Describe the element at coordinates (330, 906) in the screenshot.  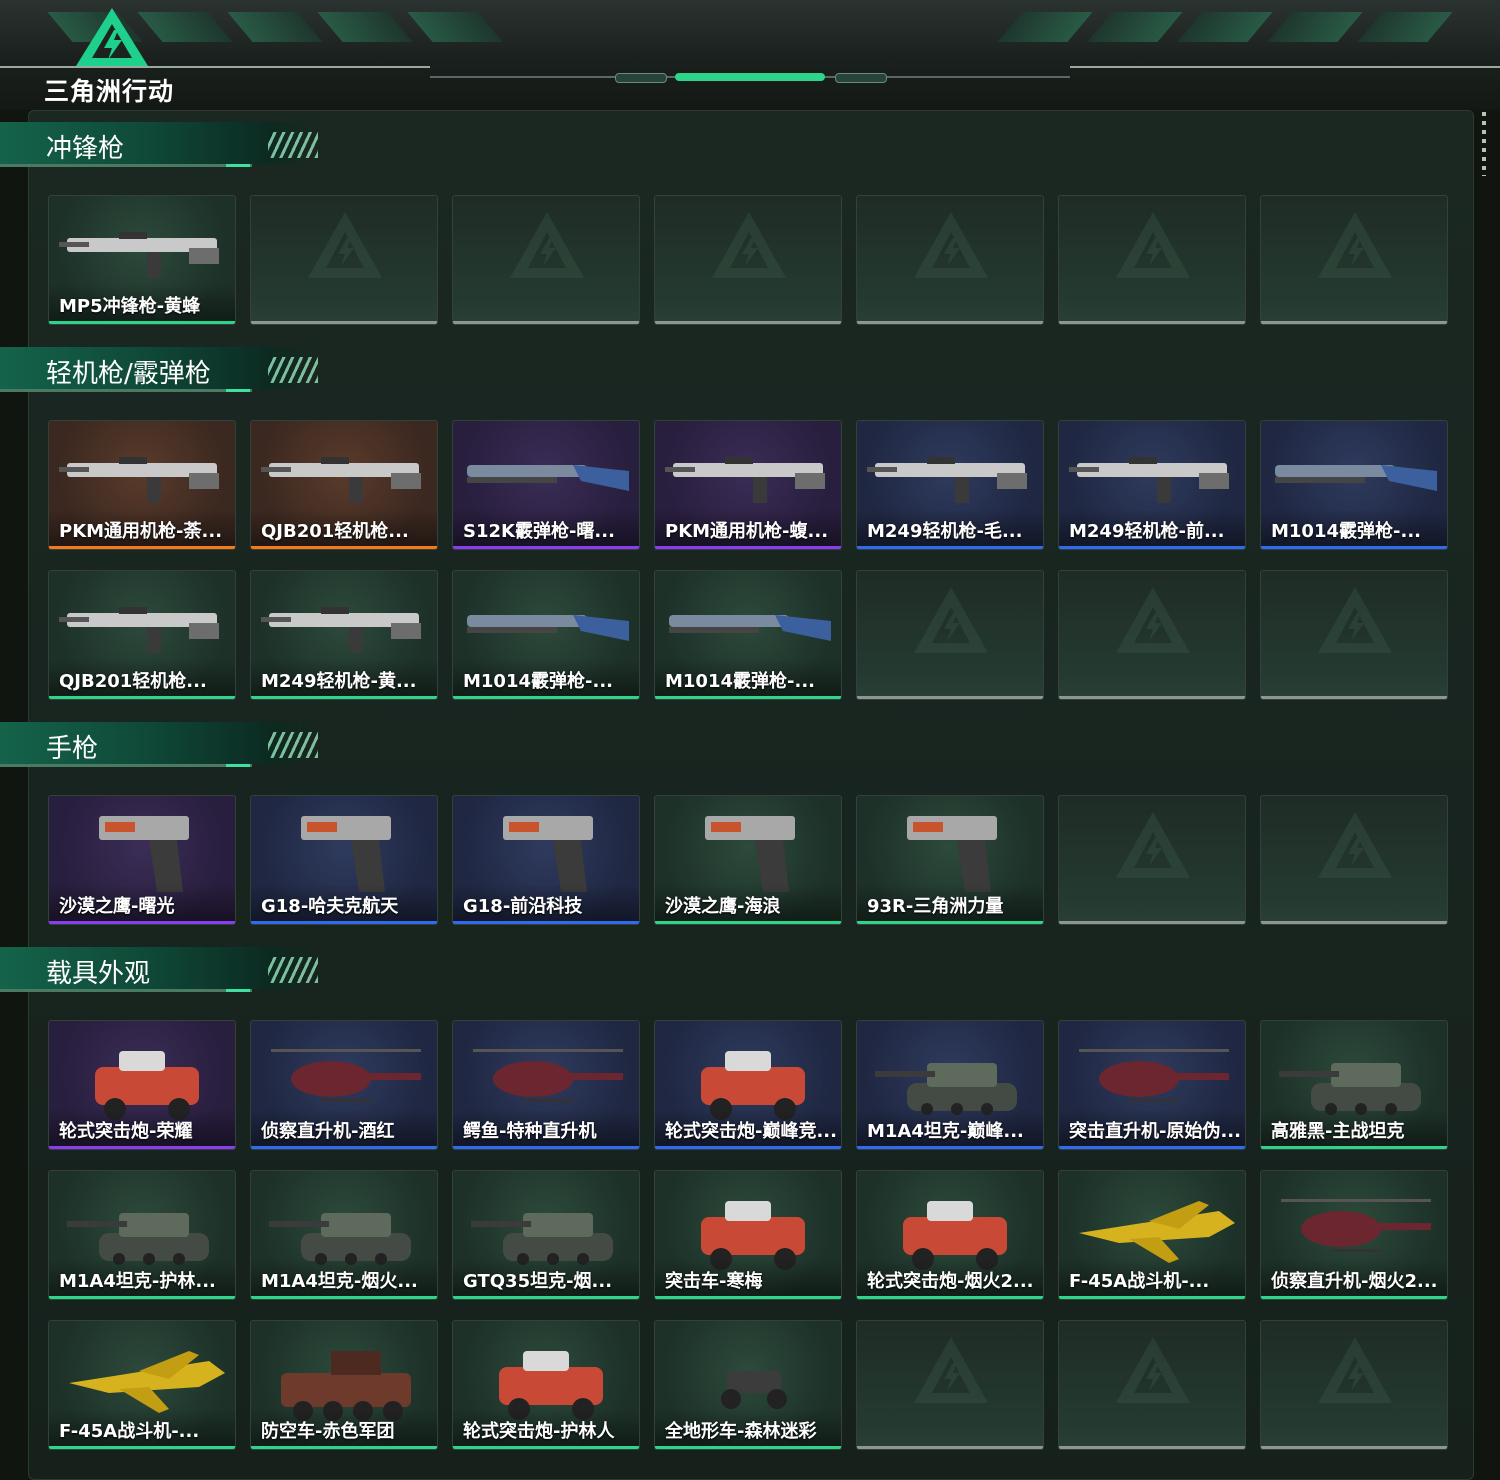
I see `item-label: G18-哈夫克航天` at that location.